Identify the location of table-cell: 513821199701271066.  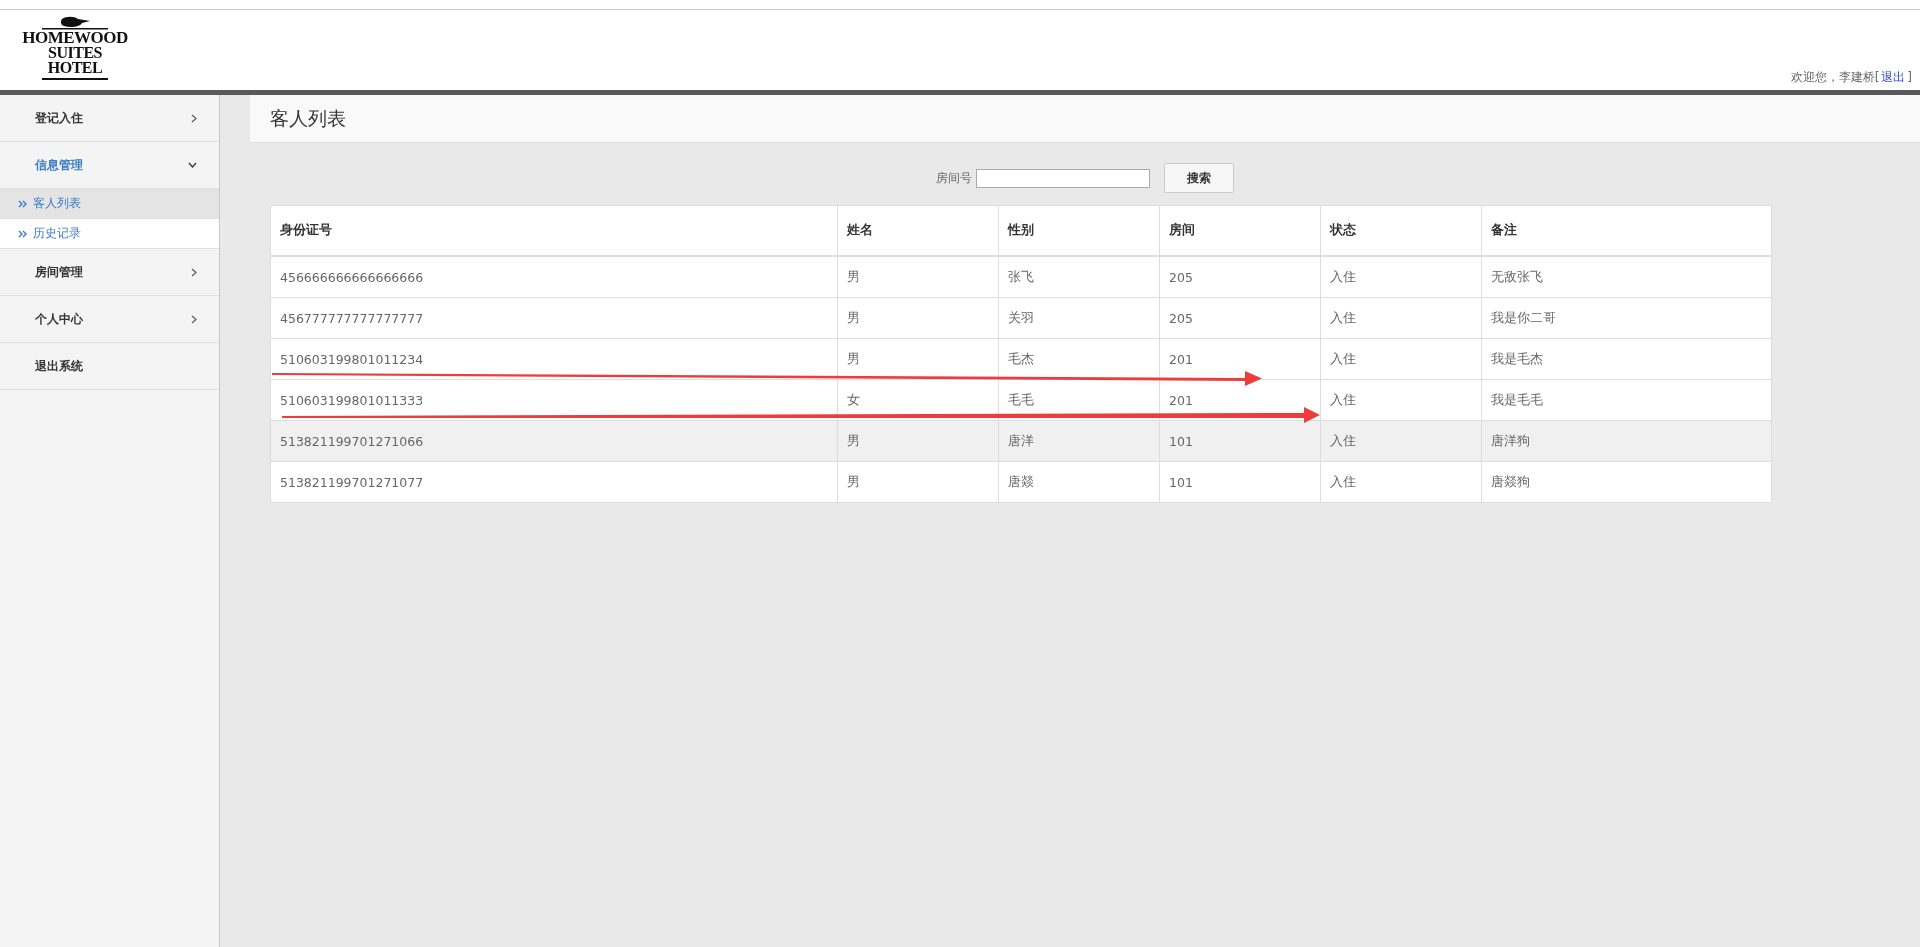
(554, 441).